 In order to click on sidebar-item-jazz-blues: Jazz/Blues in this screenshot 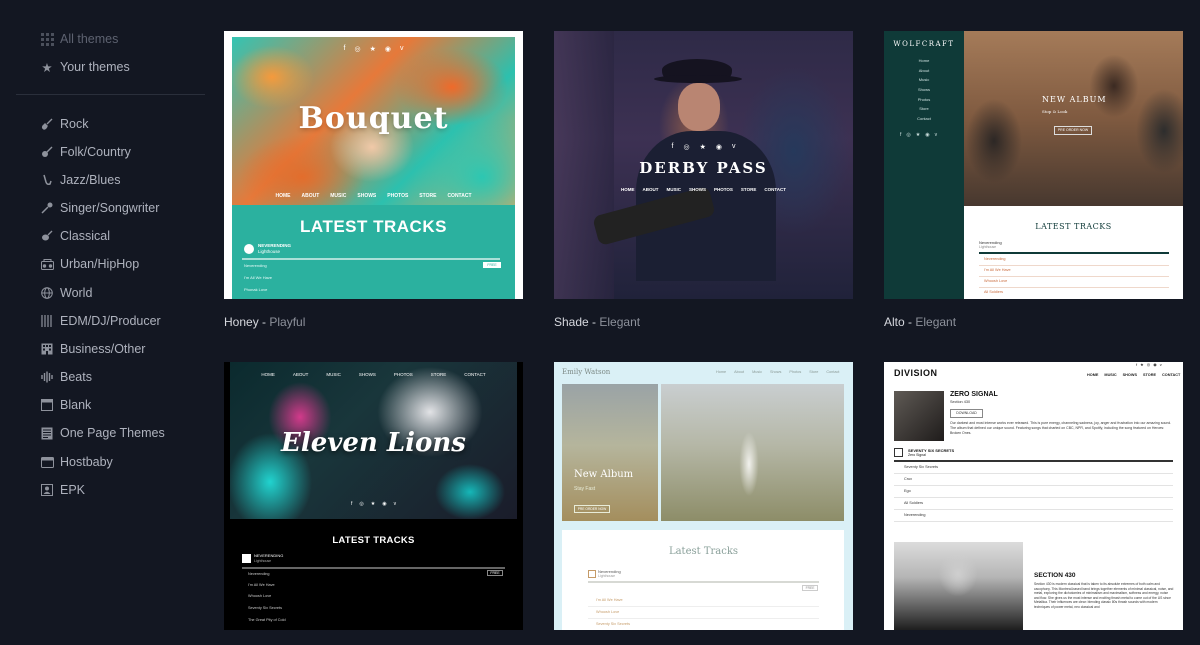, I will do `click(80, 180)`.